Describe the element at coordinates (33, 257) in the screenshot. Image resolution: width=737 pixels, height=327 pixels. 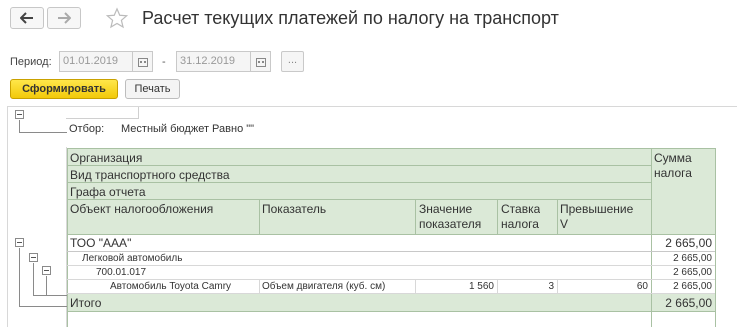
I see `collapse-vehicle-type-icon` at that location.